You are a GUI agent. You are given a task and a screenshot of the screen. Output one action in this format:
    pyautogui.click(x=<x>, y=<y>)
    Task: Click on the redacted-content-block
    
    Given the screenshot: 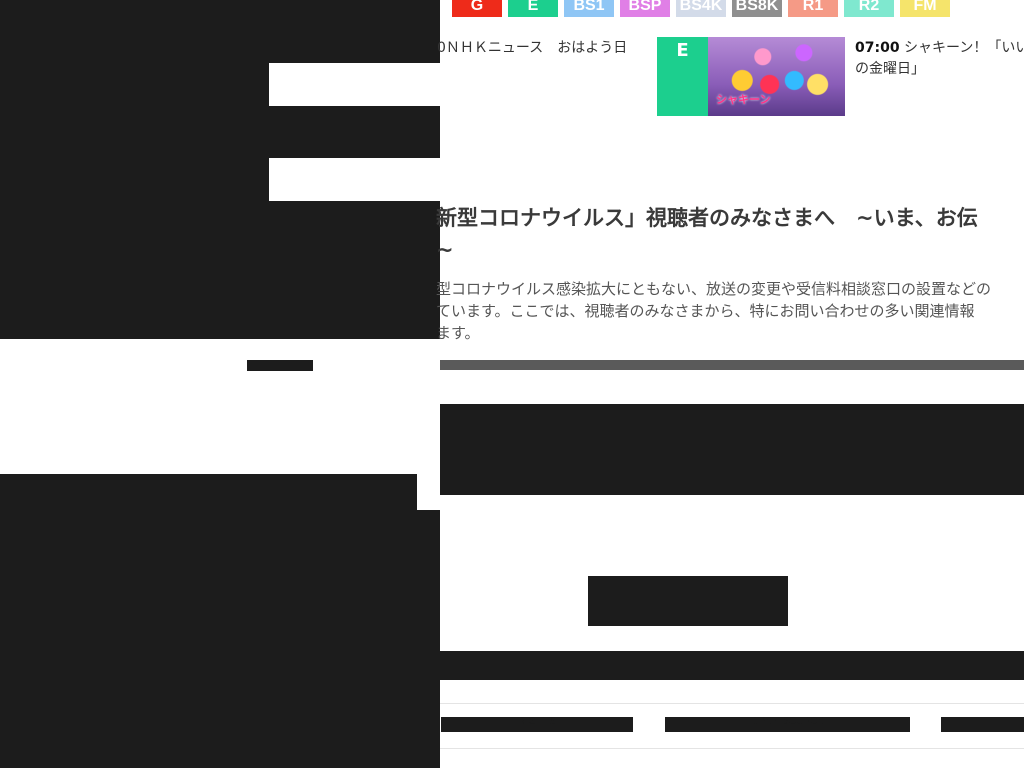 What is the action you would take?
    pyautogui.click(x=732, y=449)
    